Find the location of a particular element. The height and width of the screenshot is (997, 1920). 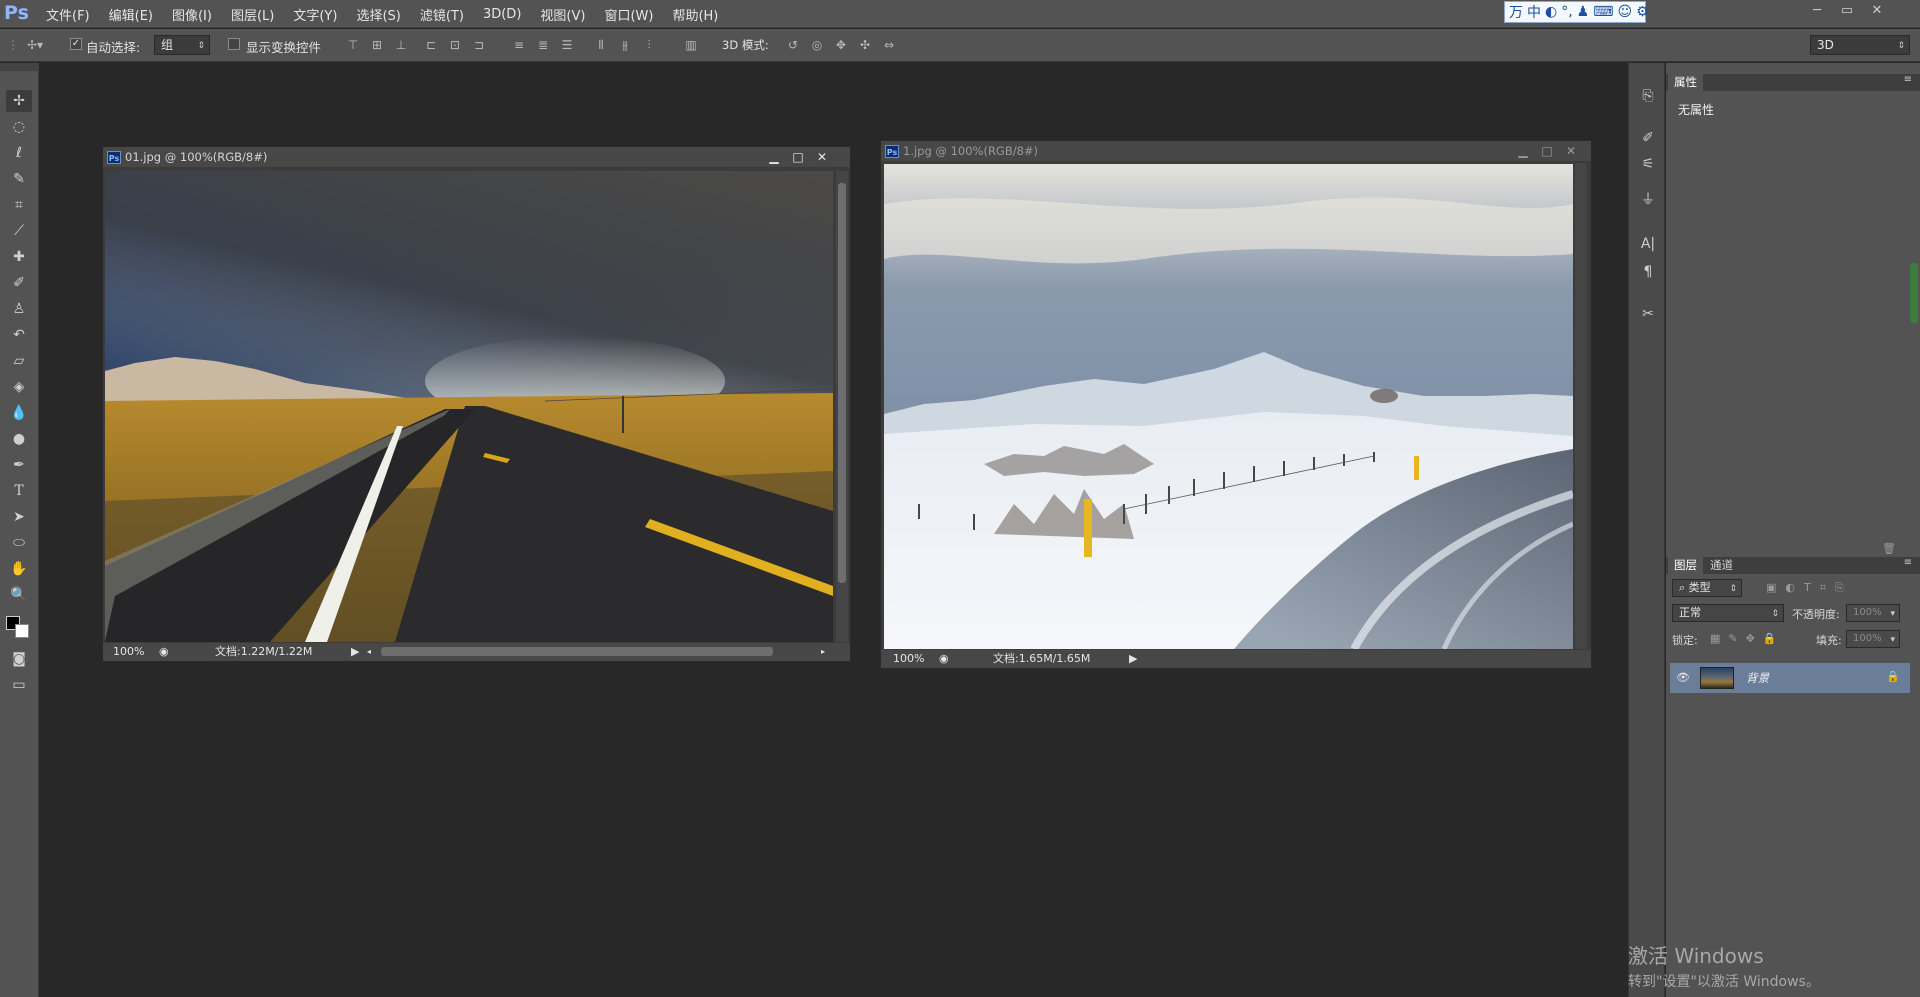

lasso-tool-icon: ℓ is located at coordinates (19, 153).